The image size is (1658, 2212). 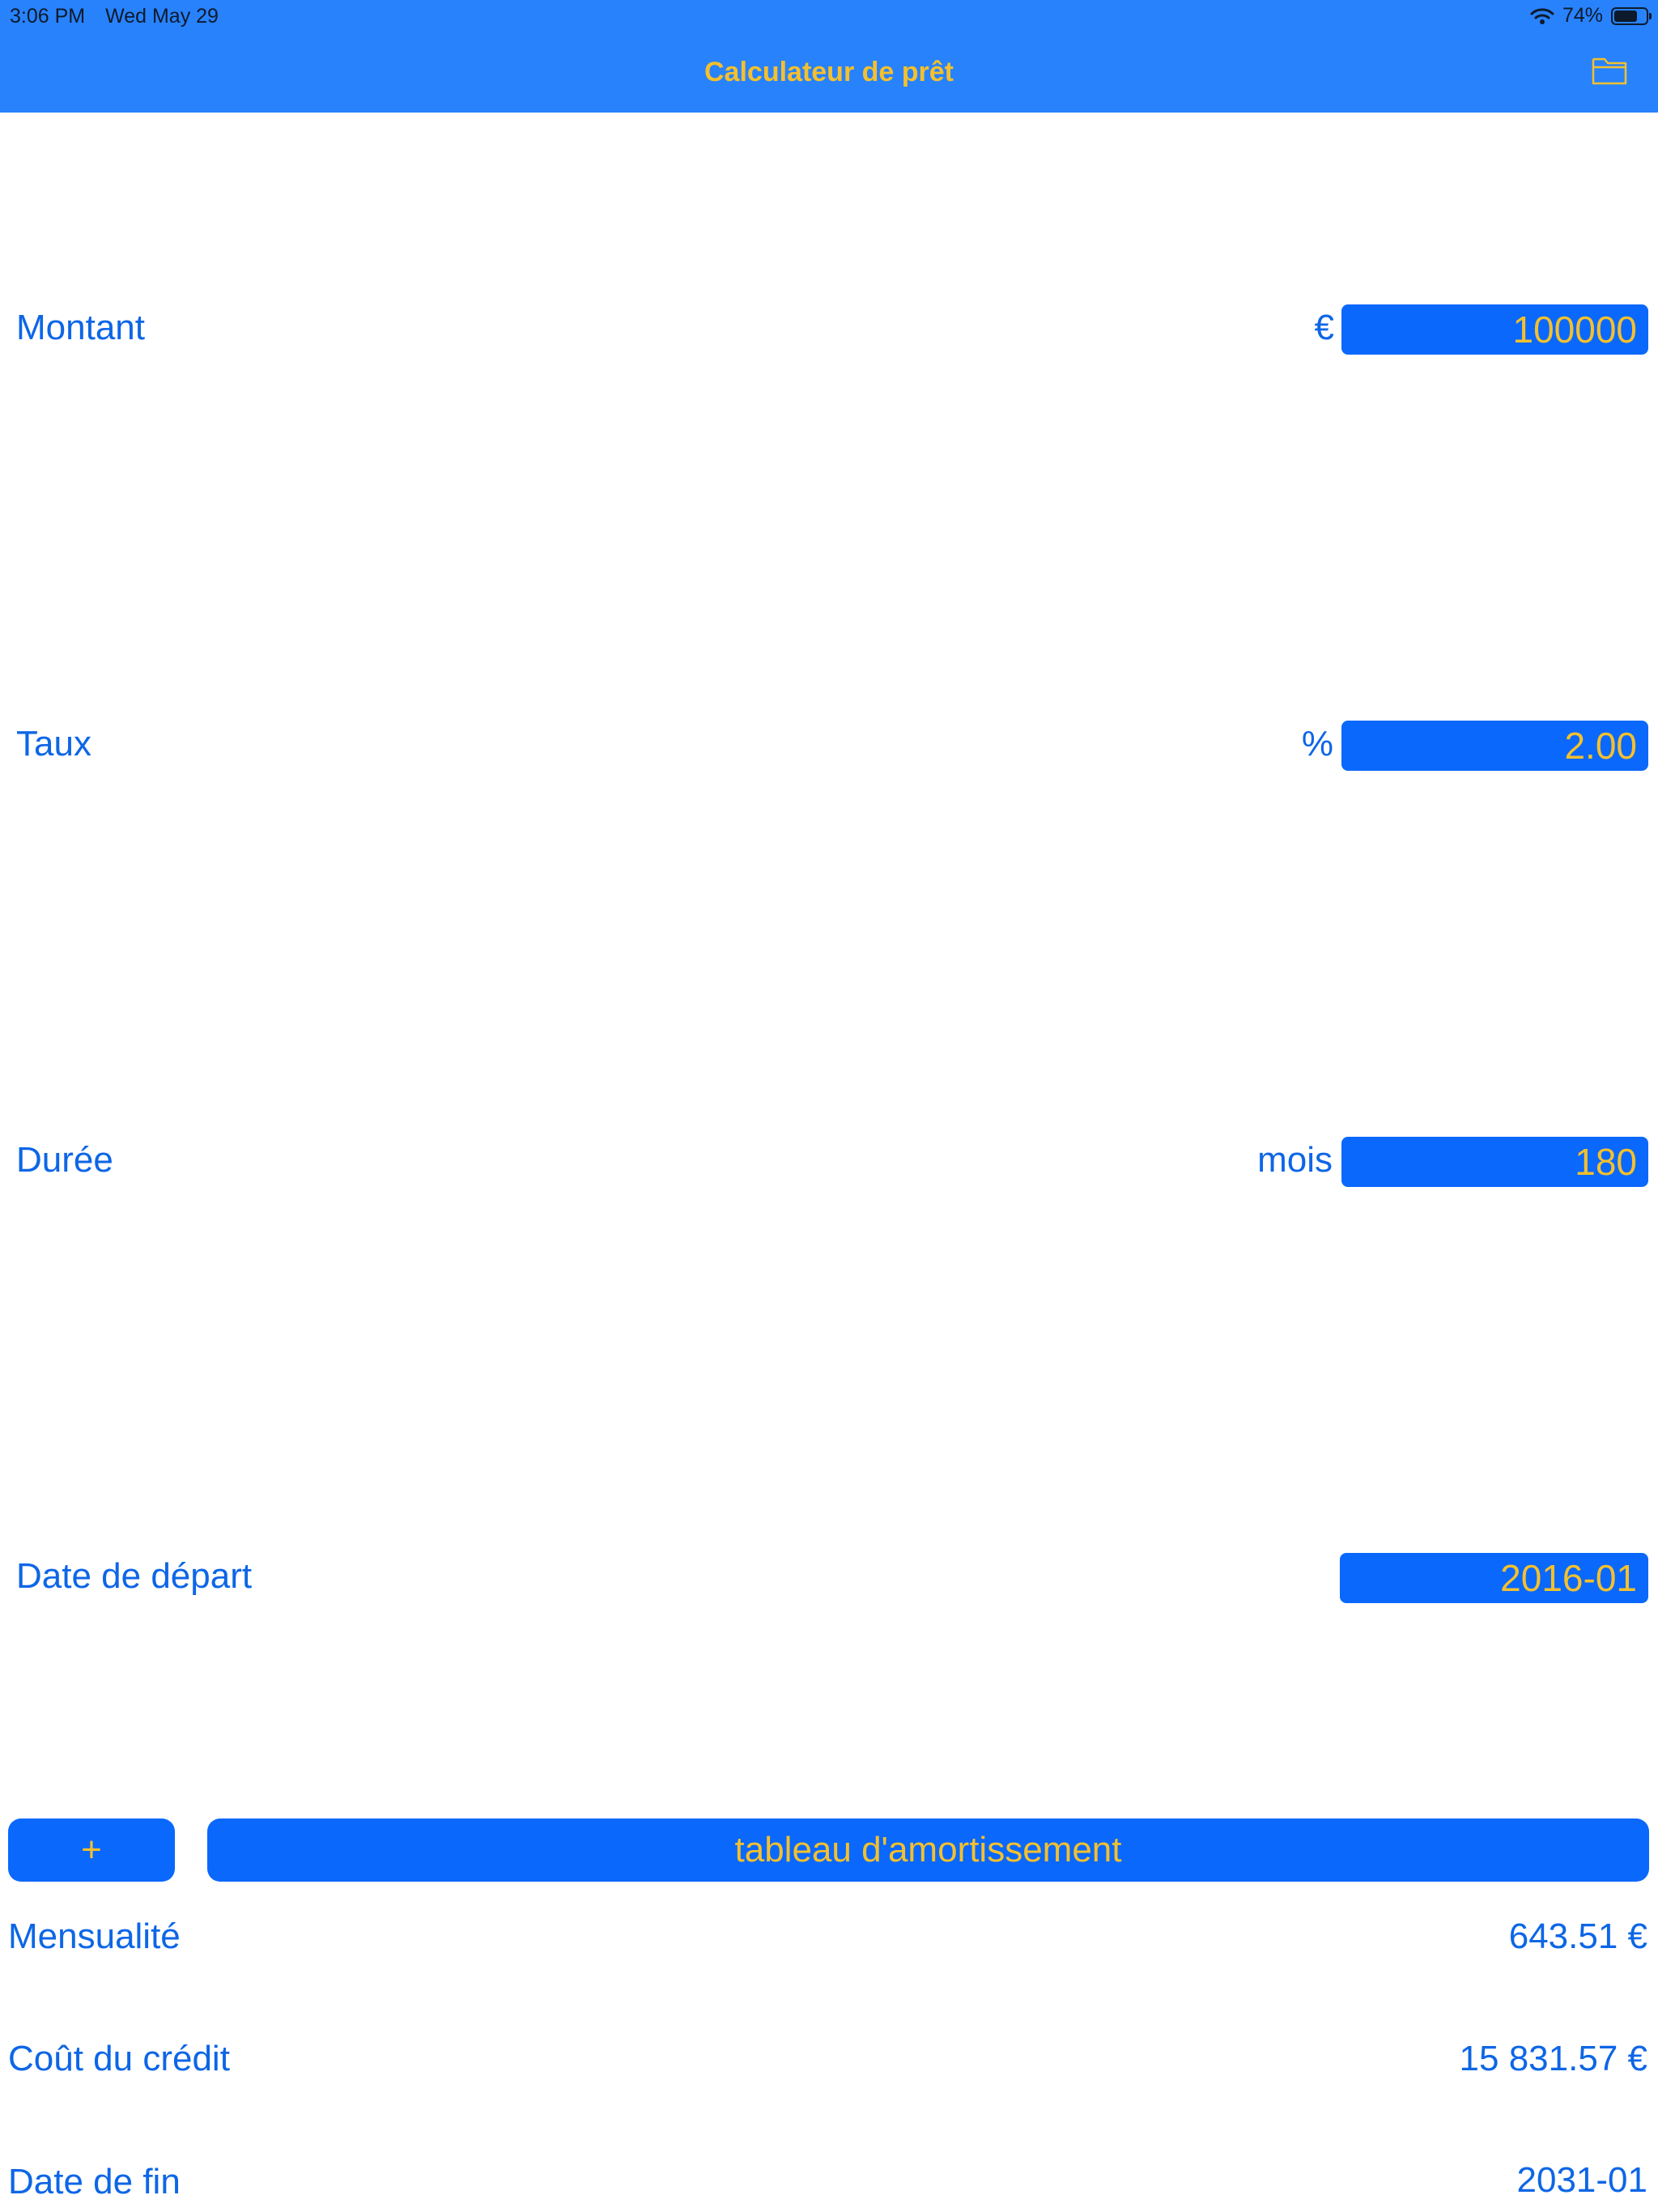 I want to click on rate-unit: %, so click(x=1317, y=744).